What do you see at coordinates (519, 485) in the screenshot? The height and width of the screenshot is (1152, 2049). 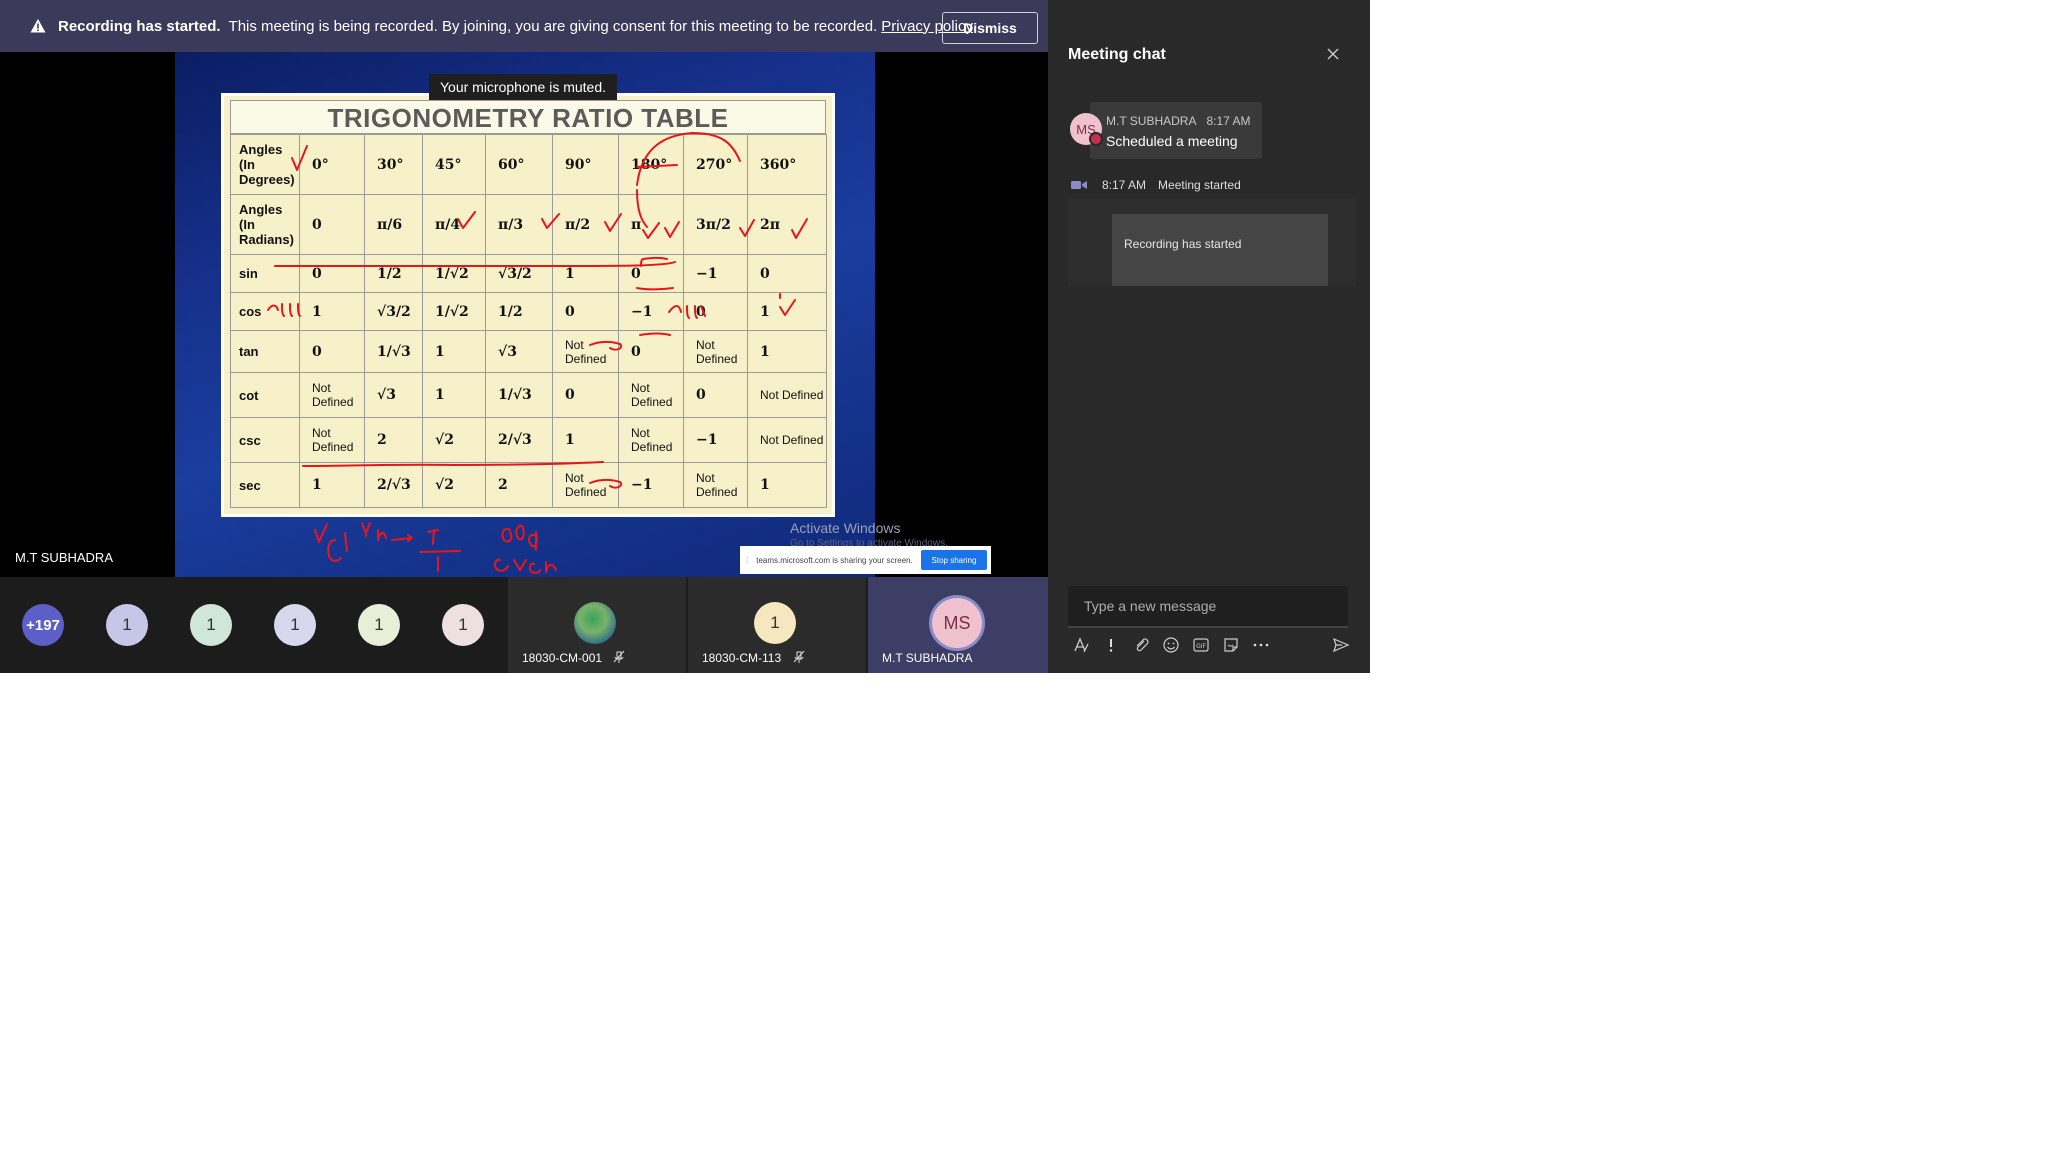 I see `trig-cell: 2` at bounding box center [519, 485].